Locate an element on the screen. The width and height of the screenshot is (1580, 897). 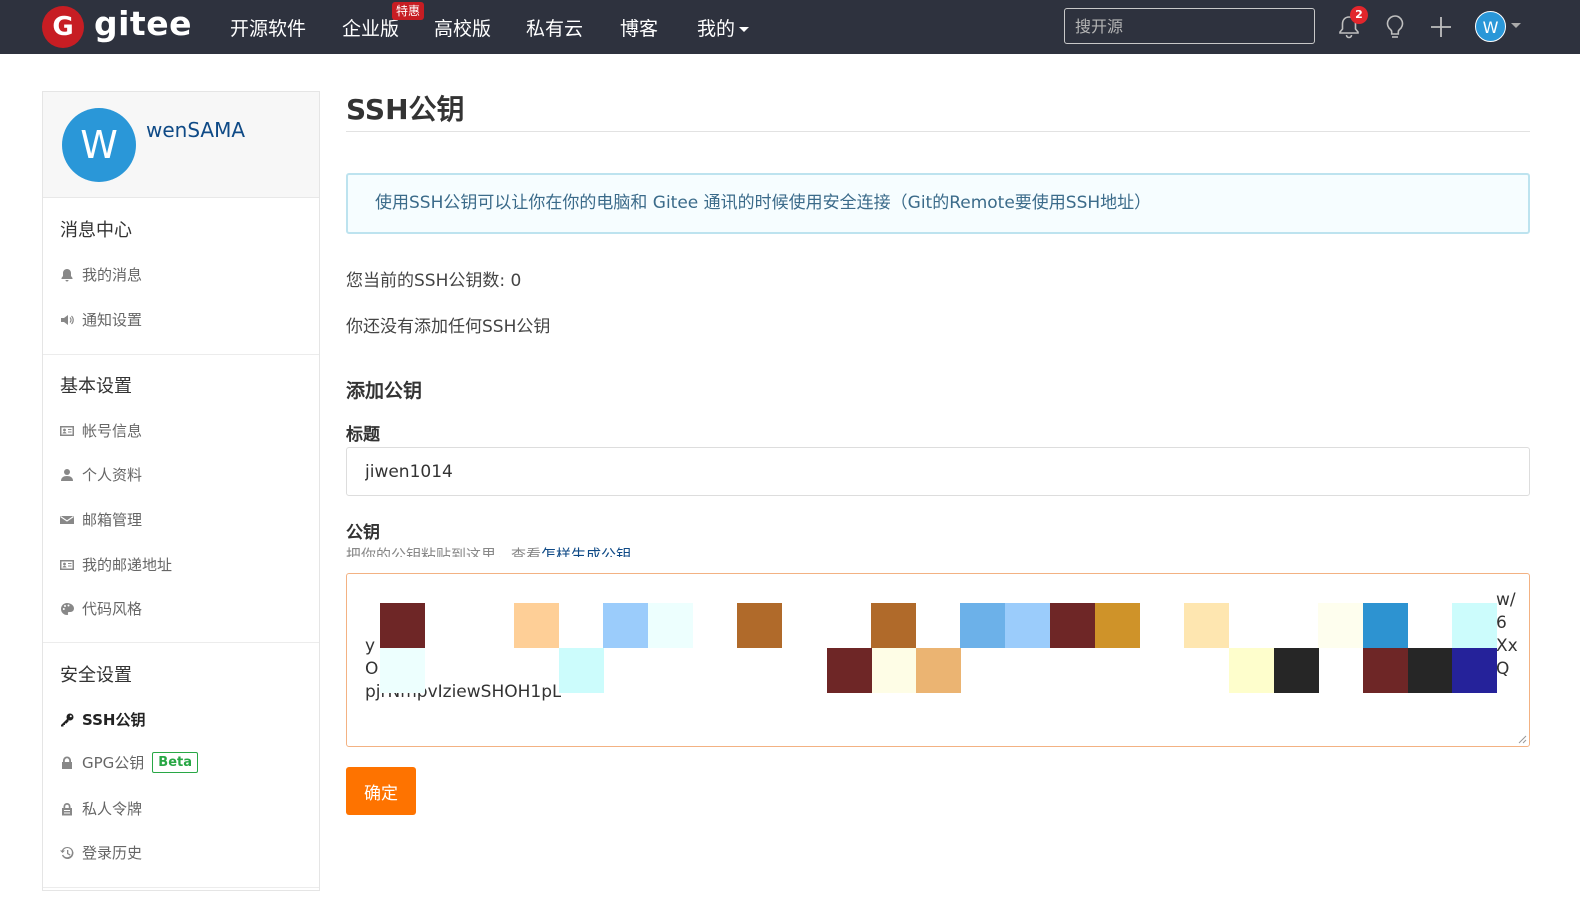
sidebar-item-ssh-keys: SSH公钥 is located at coordinates (103, 719).